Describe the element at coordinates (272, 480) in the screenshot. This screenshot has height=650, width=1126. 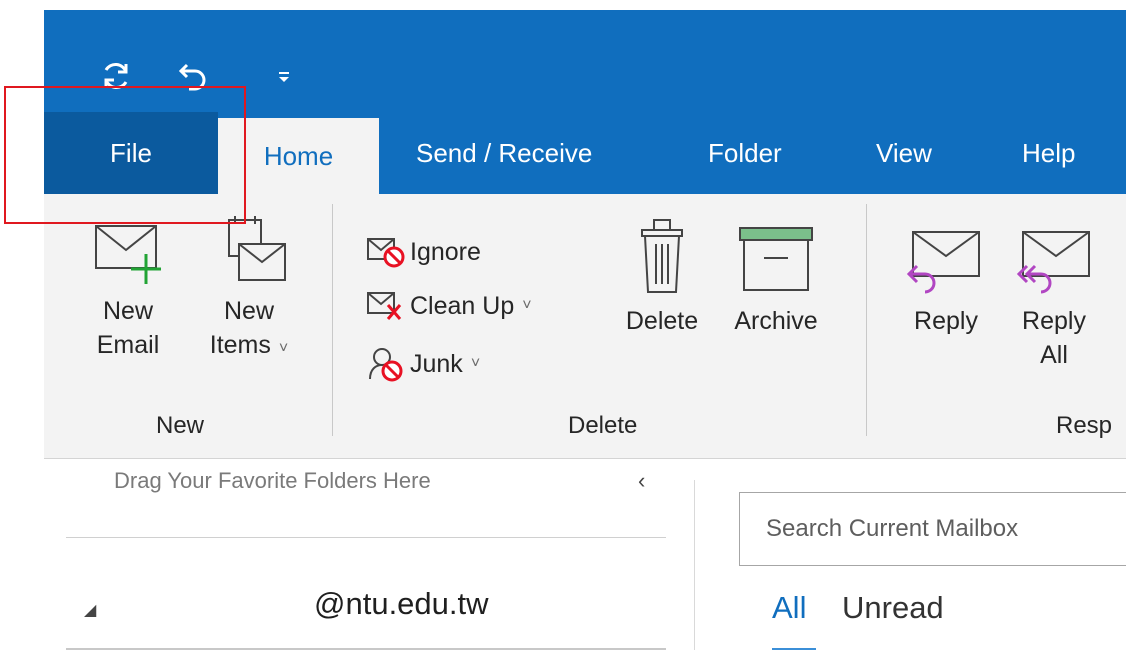
I see `favorites-hint: Drag Your Favorite Folders Here` at that location.